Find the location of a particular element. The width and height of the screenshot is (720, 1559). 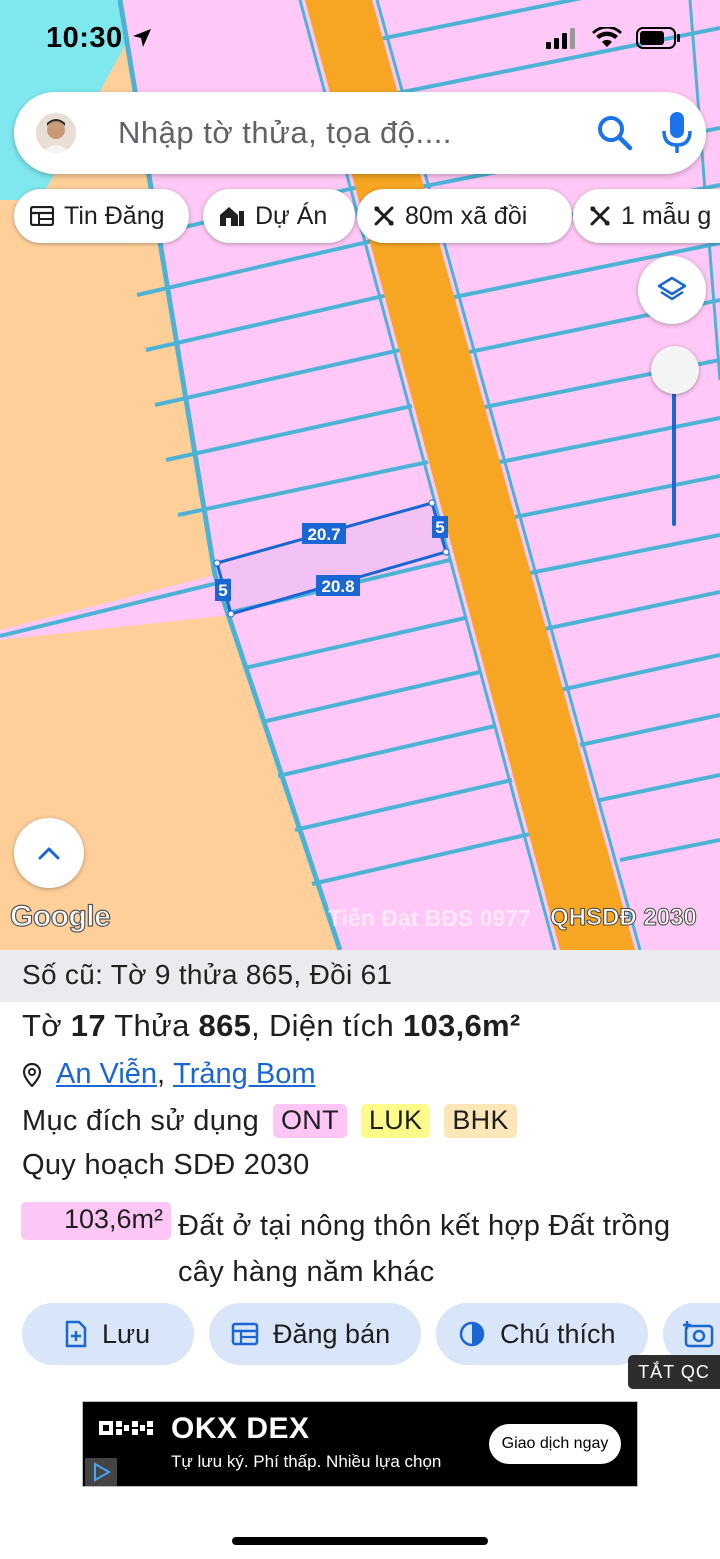

voice-search-button is located at coordinates (677, 133).